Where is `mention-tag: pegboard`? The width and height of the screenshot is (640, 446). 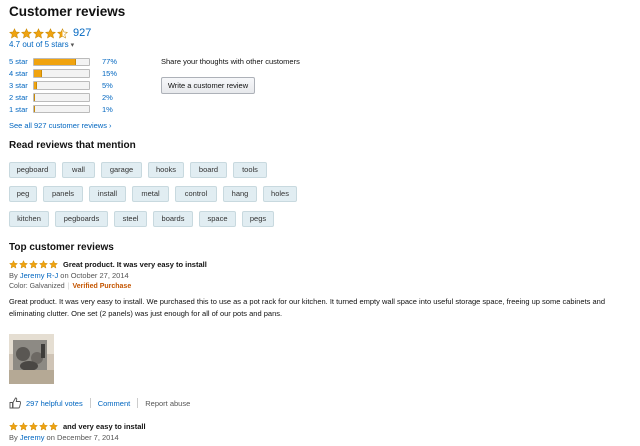 mention-tag: pegboard is located at coordinates (32, 170).